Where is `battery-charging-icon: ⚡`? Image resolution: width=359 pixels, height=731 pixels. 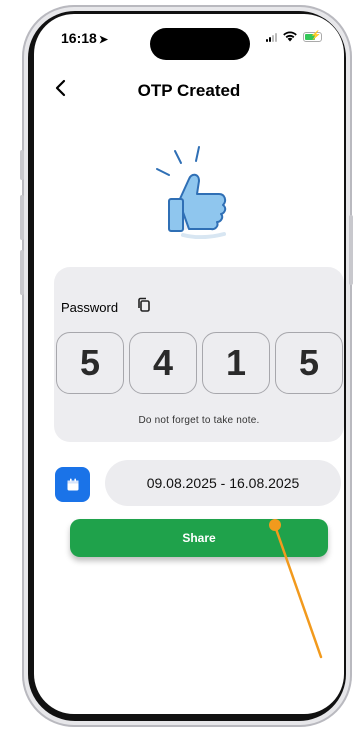
battery-charging-icon: ⚡ is located at coordinates (312, 36).